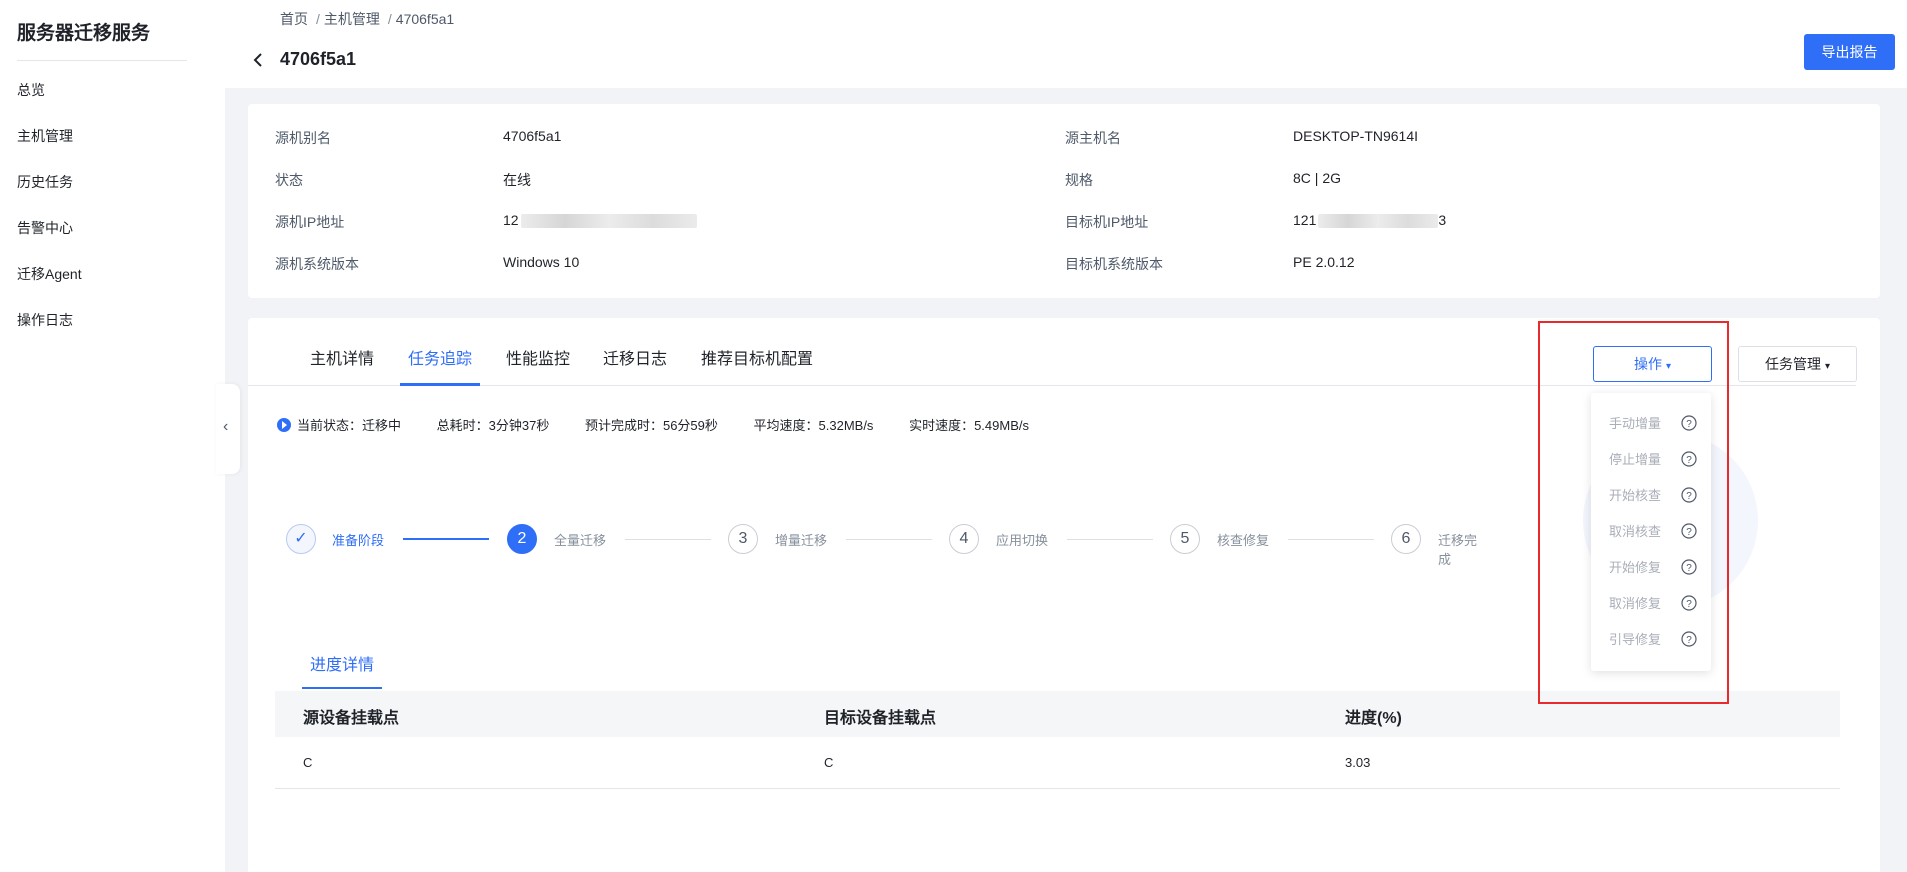  I want to click on info-value: DESKTOP-TN9614I, so click(1356, 136).